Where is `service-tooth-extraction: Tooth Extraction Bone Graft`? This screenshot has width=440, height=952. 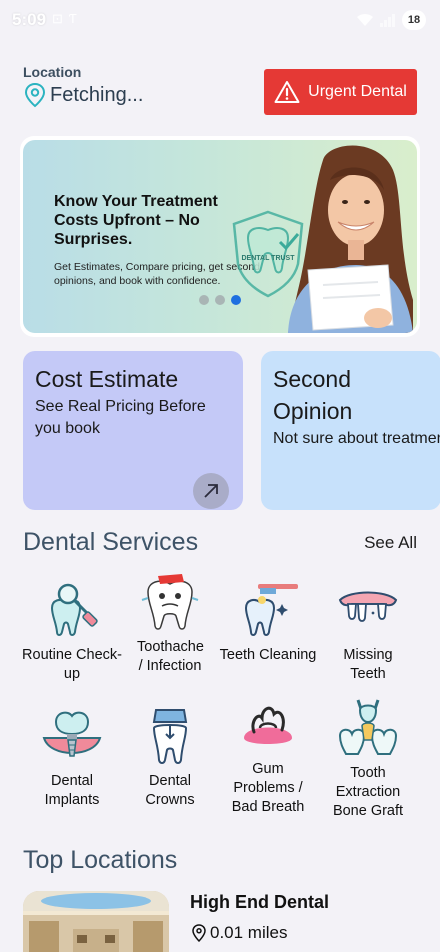 service-tooth-extraction: Tooth Extraction Bone Graft is located at coordinates (368, 758).